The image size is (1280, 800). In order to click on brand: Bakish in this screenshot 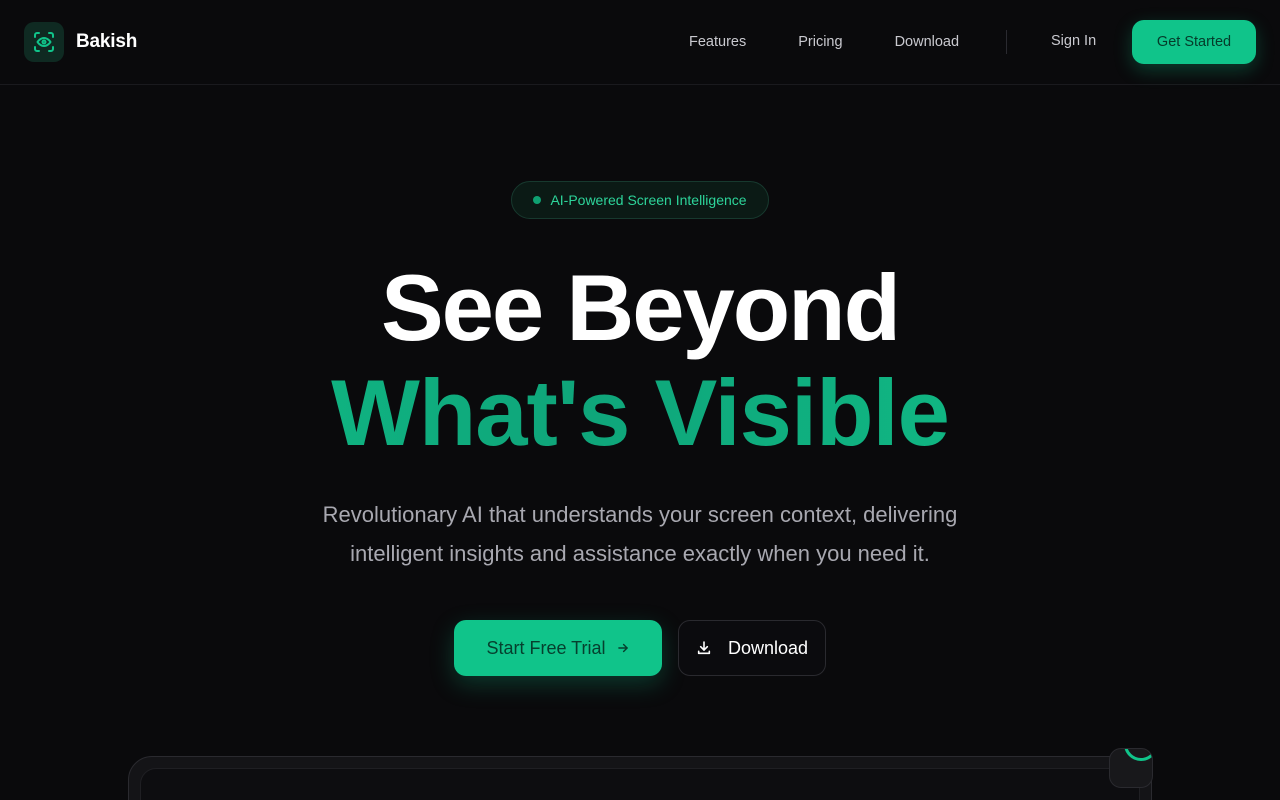, I will do `click(80, 42)`.